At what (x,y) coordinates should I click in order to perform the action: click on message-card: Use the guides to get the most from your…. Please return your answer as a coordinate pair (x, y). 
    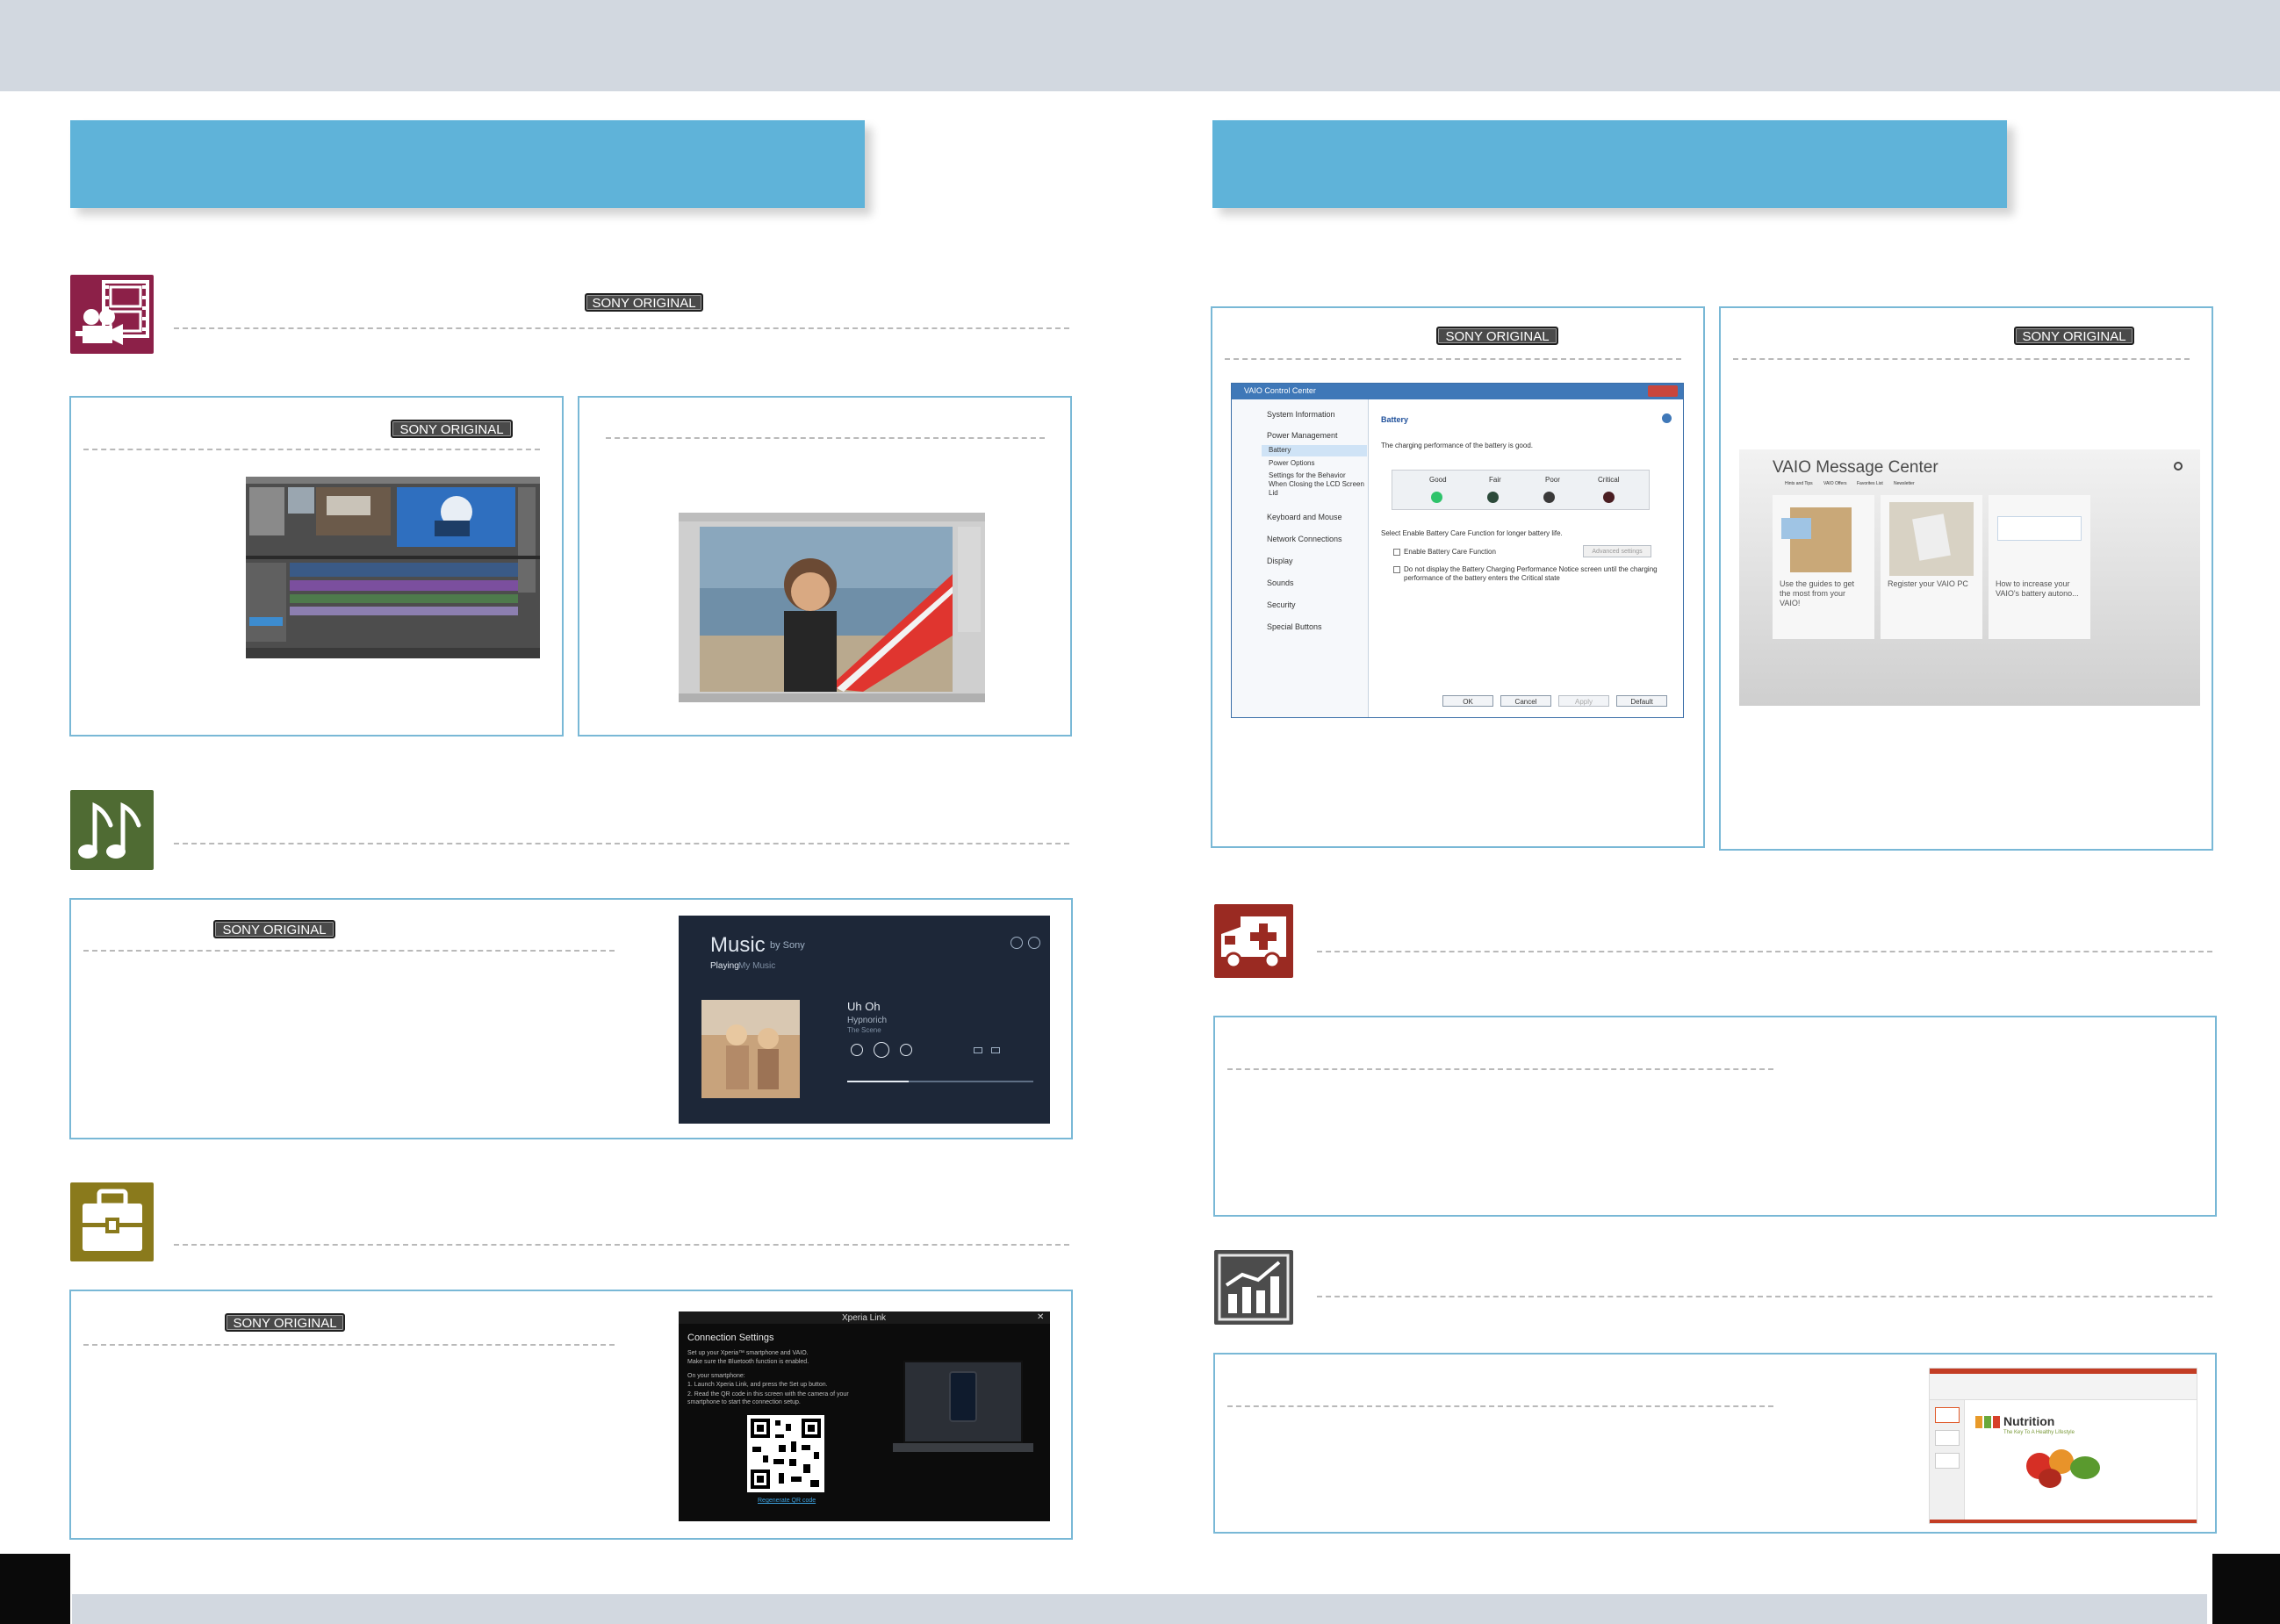
    Looking at the image, I should click on (1823, 567).